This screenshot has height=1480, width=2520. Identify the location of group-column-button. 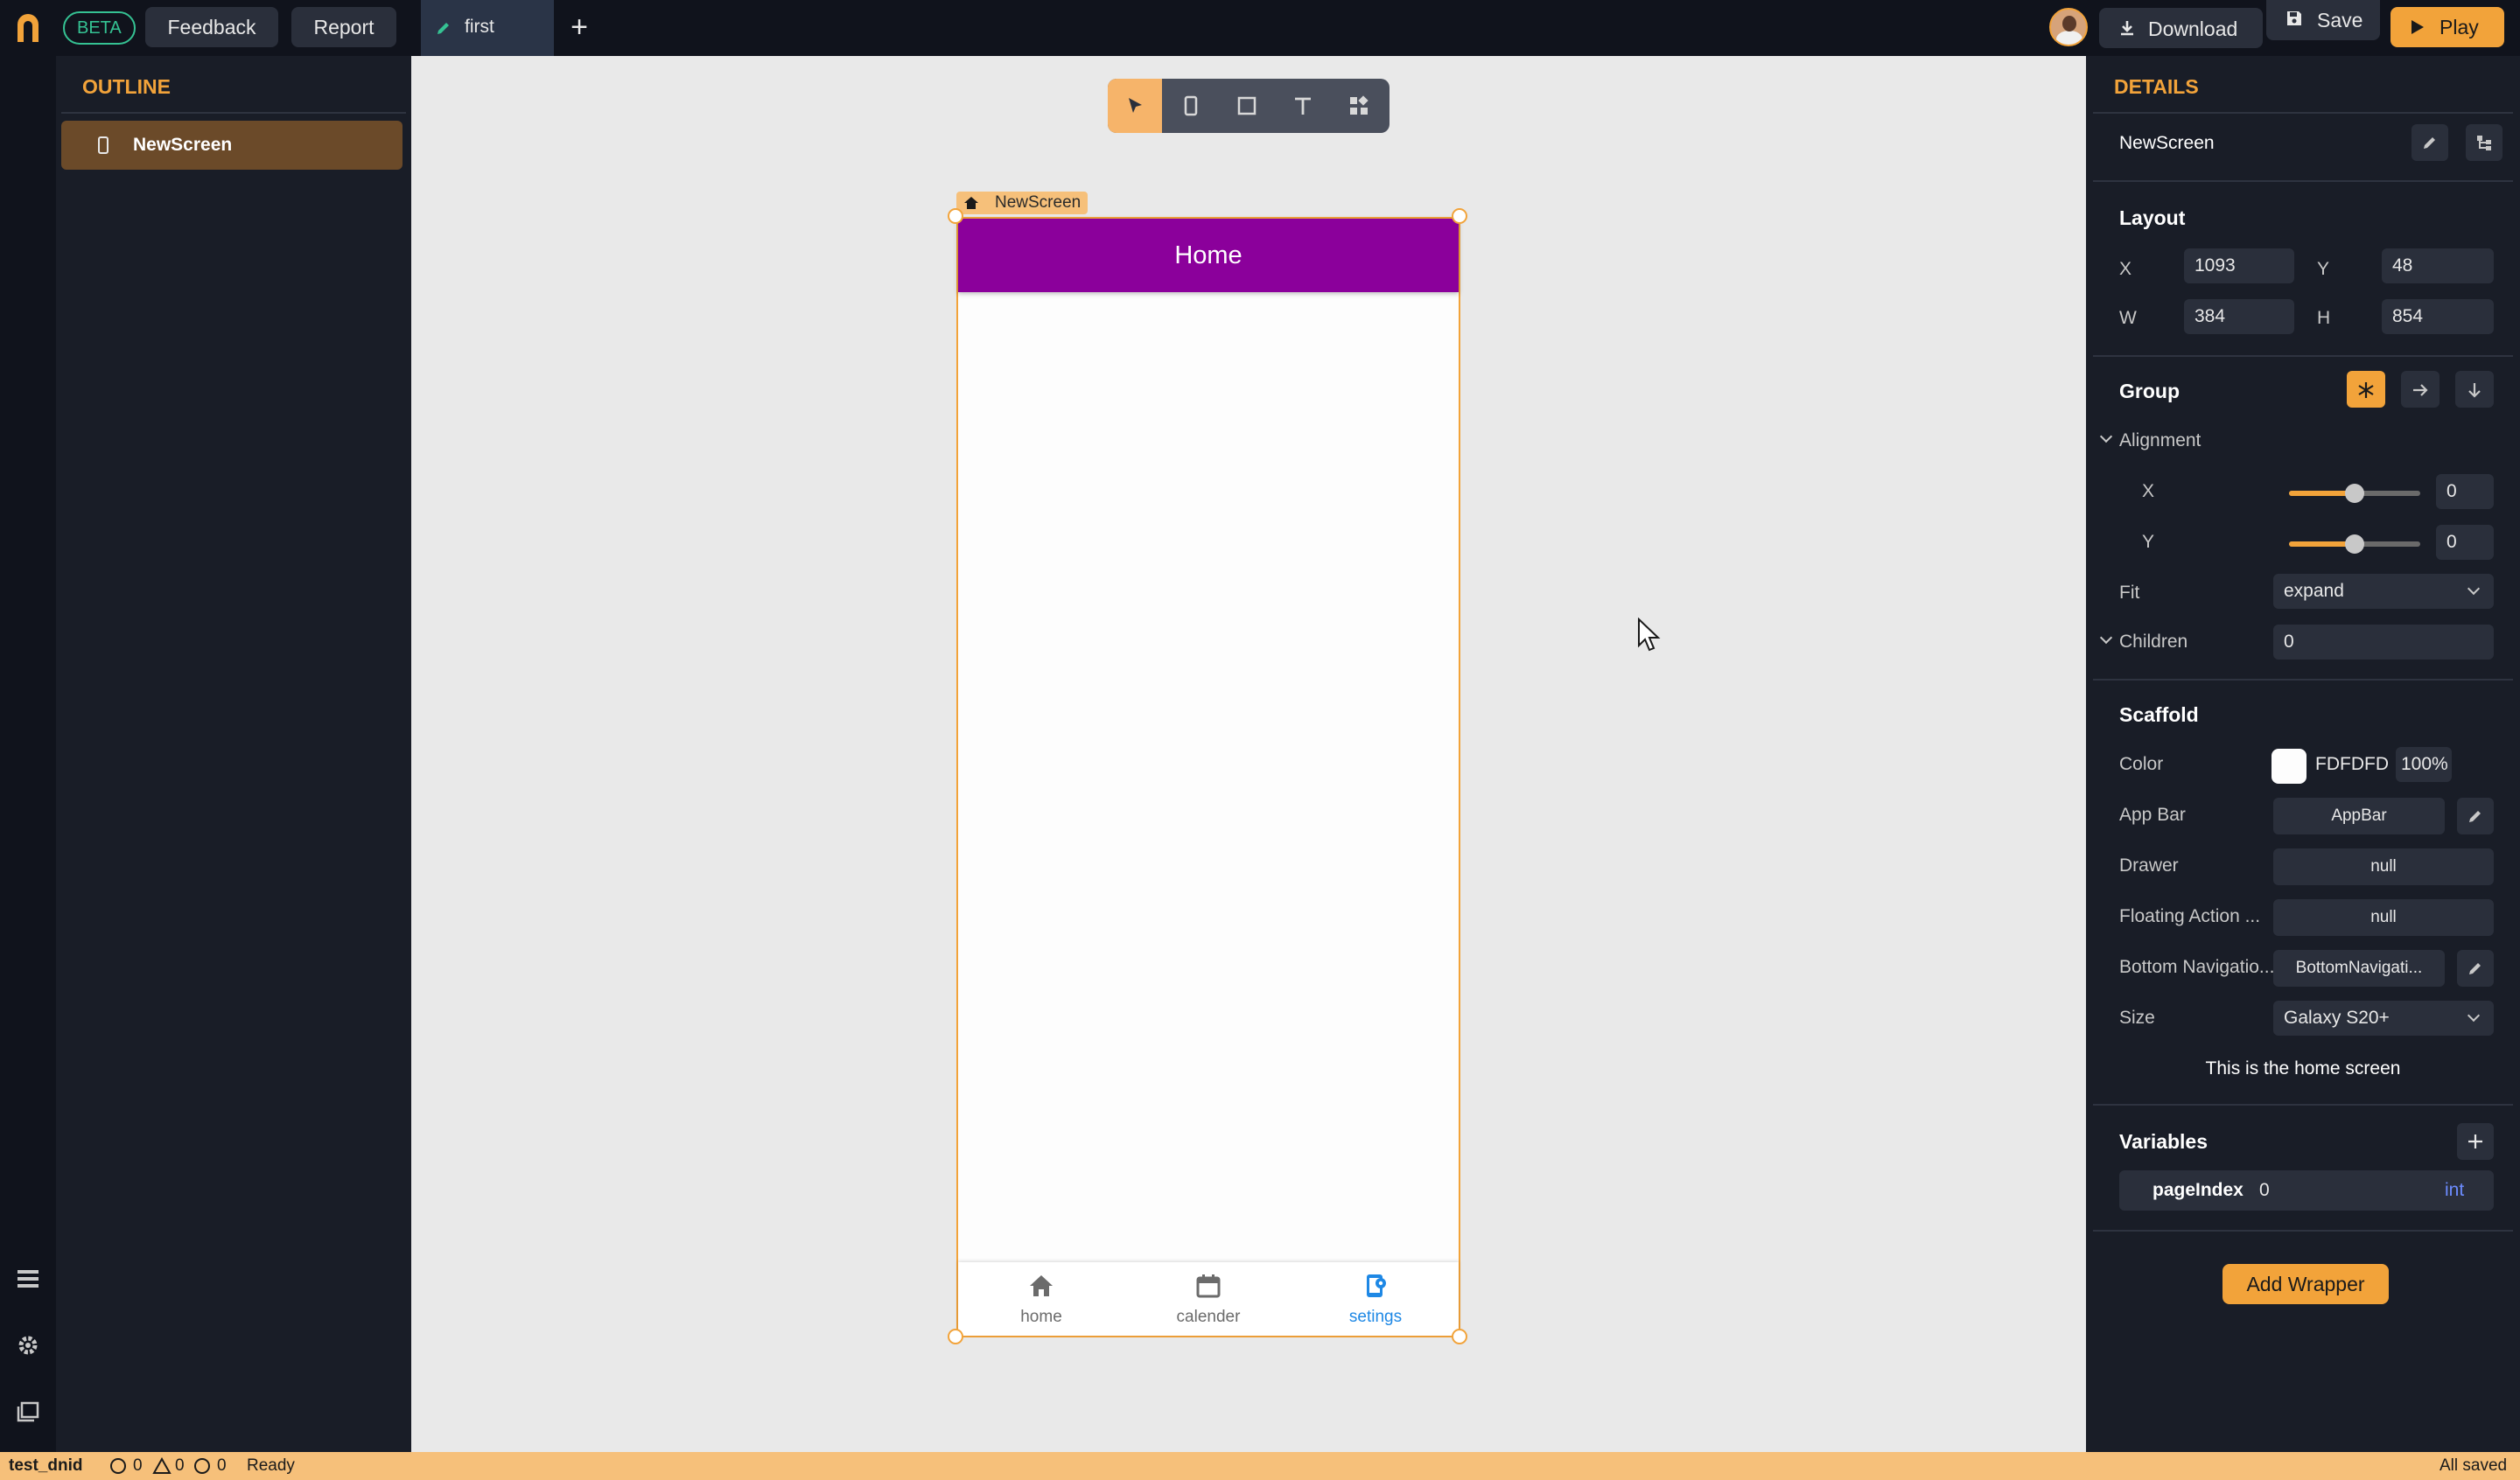
(2474, 390).